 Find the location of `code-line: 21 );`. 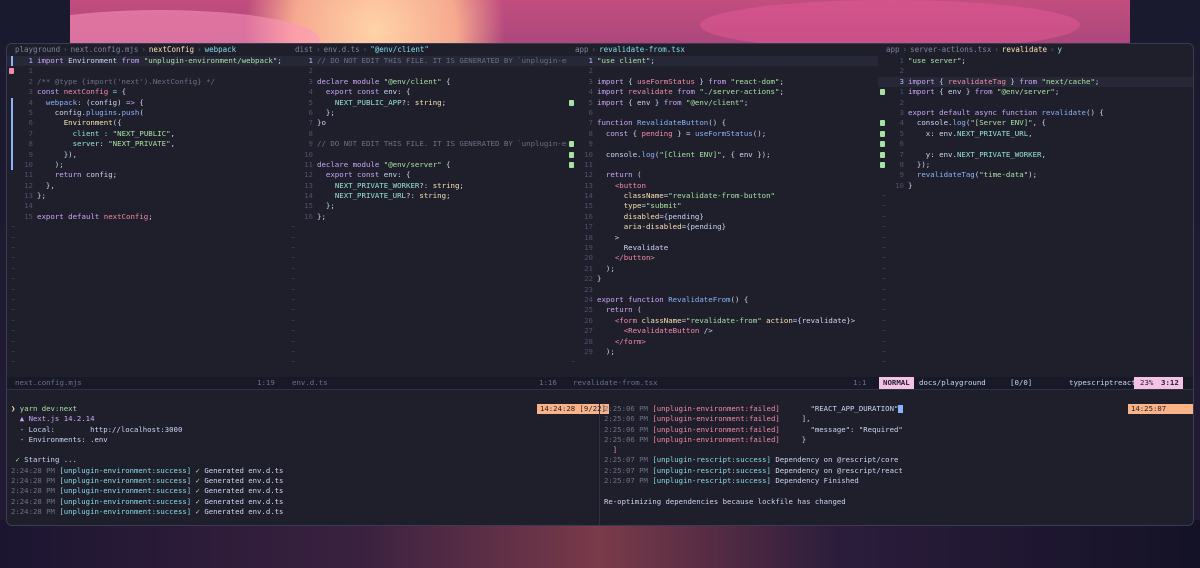

code-line: 21 ); is located at coordinates (722, 269).